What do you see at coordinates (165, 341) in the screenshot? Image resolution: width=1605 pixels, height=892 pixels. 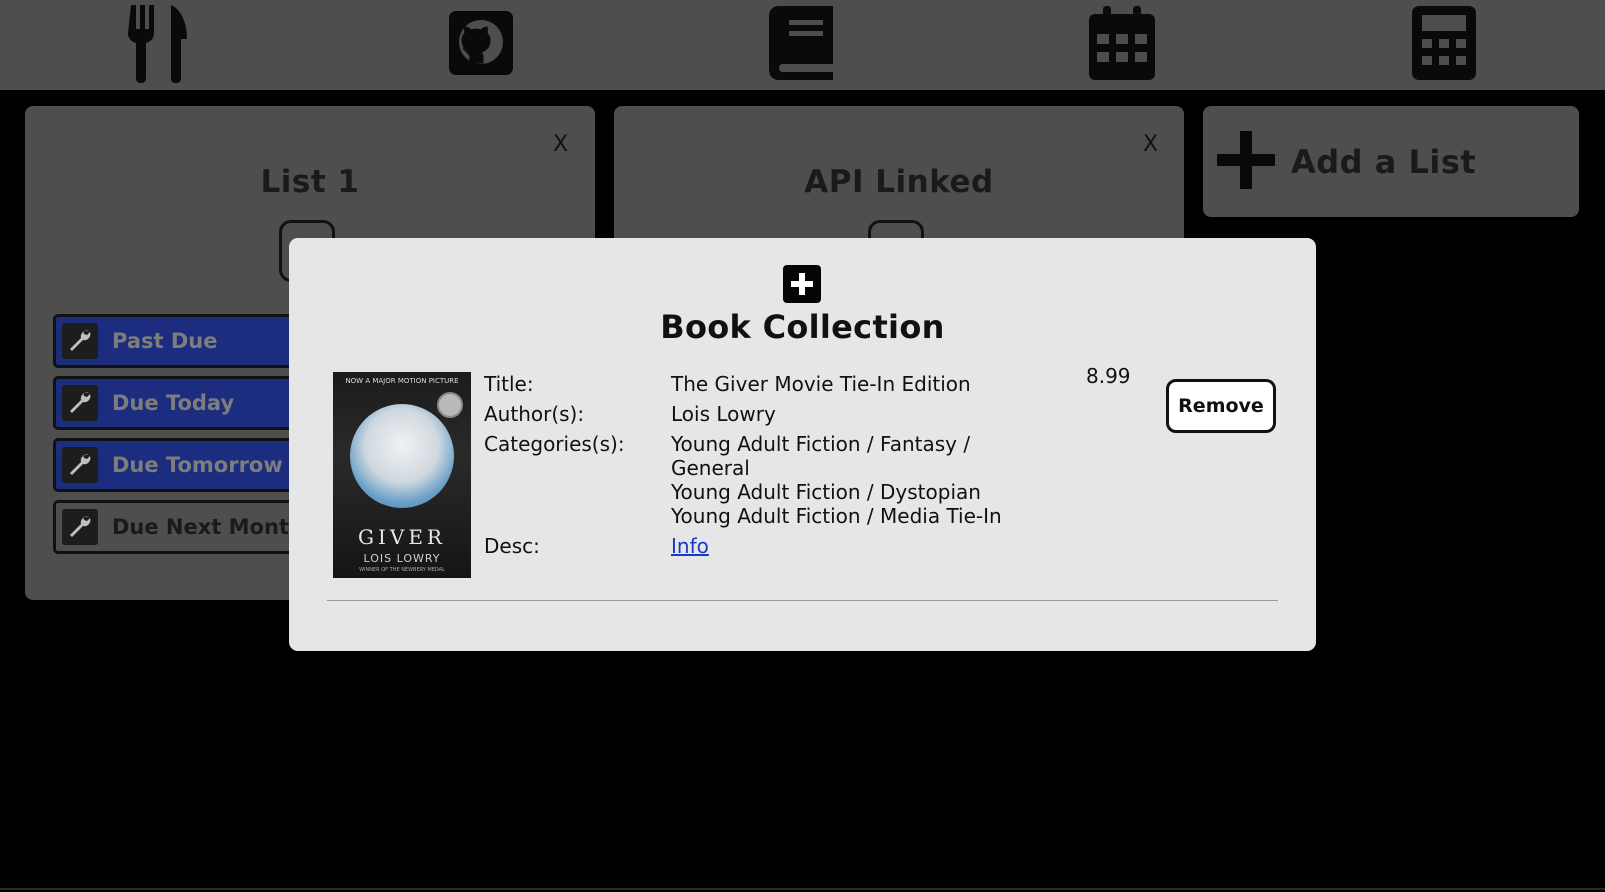 I see `filter-label: Past Due` at bounding box center [165, 341].